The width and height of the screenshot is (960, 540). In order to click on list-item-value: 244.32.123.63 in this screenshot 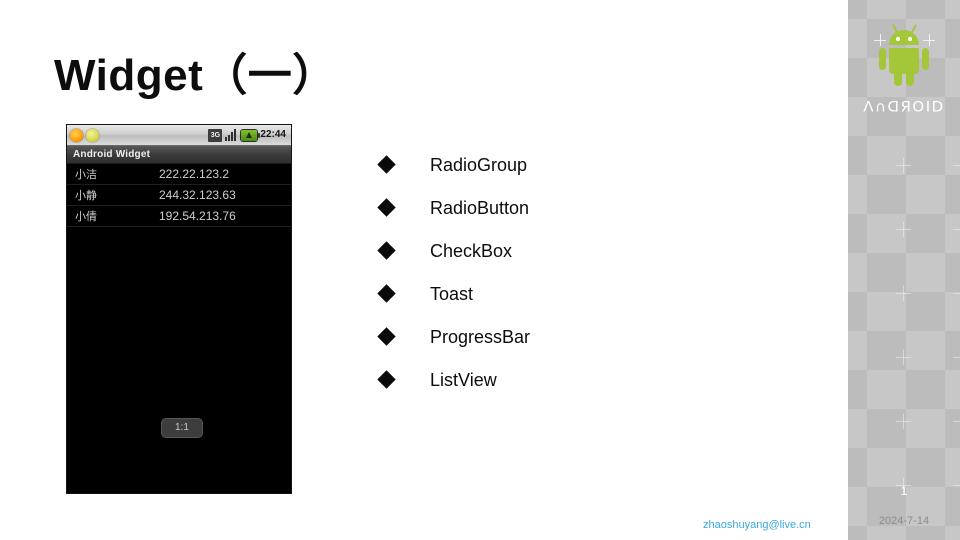, I will do `click(197, 195)`.